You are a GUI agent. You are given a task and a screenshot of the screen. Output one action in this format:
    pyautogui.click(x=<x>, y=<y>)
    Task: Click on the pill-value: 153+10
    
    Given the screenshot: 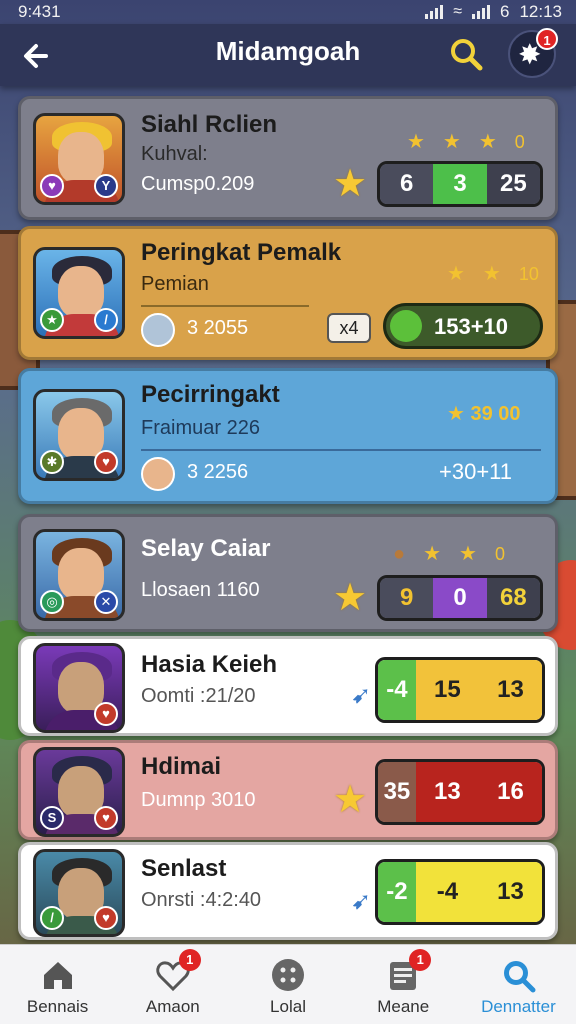 What is the action you would take?
    pyautogui.click(x=471, y=326)
    